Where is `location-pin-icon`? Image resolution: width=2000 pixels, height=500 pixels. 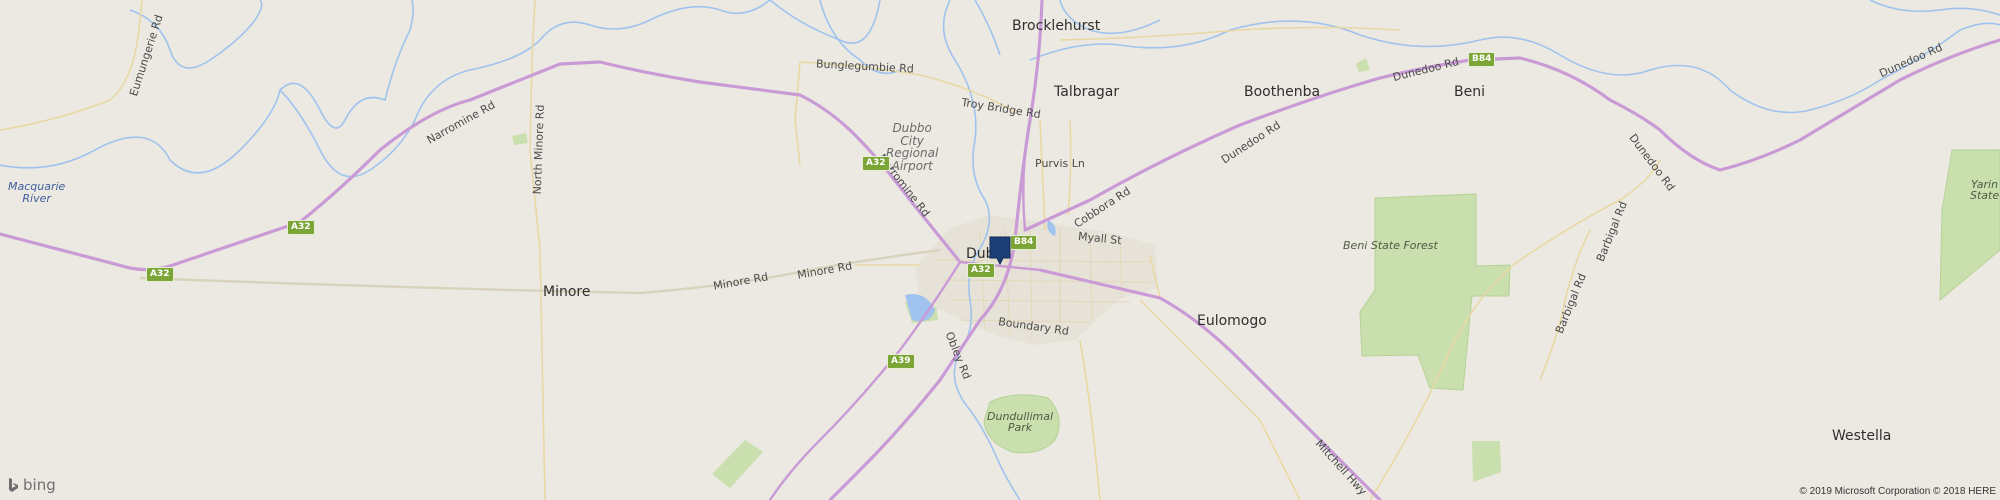
location-pin-icon is located at coordinates (1000, 251).